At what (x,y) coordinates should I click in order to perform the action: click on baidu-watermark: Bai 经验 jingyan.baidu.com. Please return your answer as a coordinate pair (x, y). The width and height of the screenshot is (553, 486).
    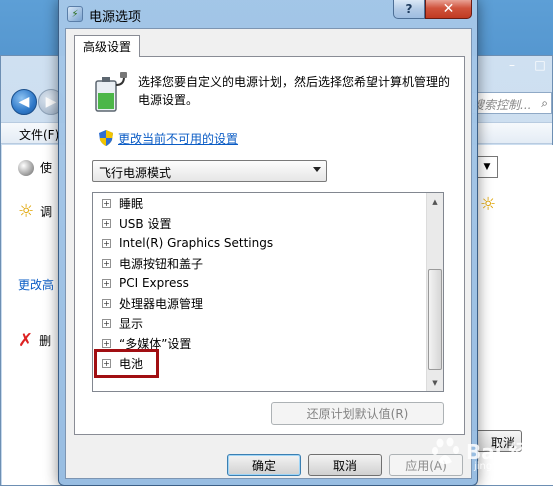
    Looking at the image, I should click on (491, 454).